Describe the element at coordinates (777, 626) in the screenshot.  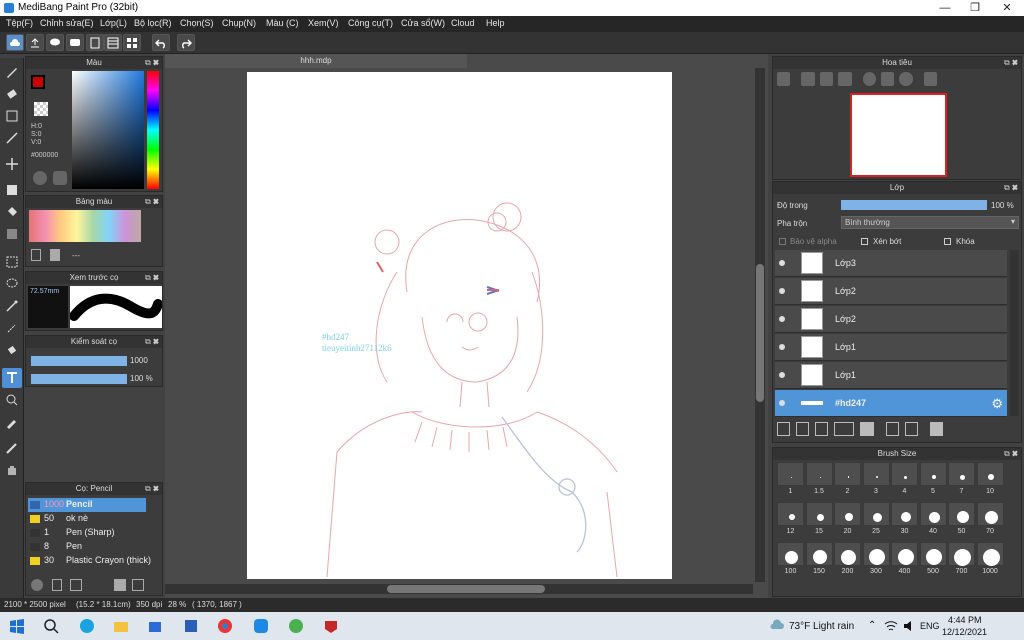
I see `weather-icon` at that location.